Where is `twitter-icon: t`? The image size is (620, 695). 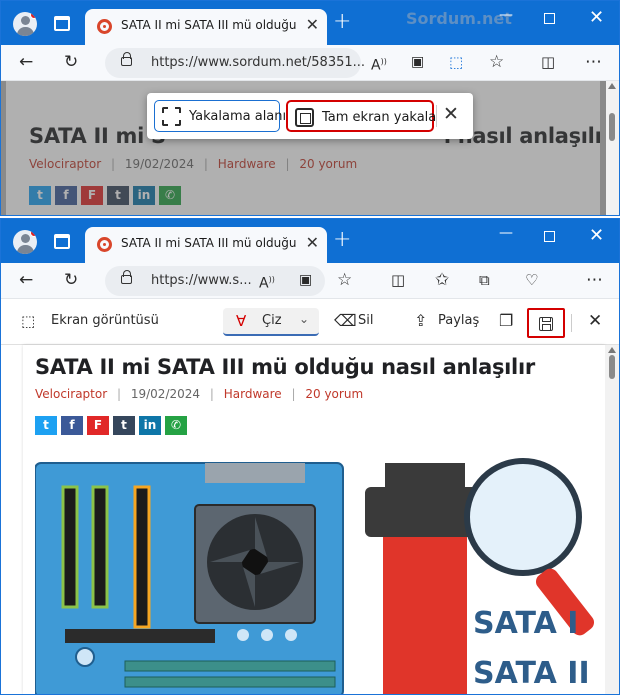
twitter-icon: t is located at coordinates (46, 425).